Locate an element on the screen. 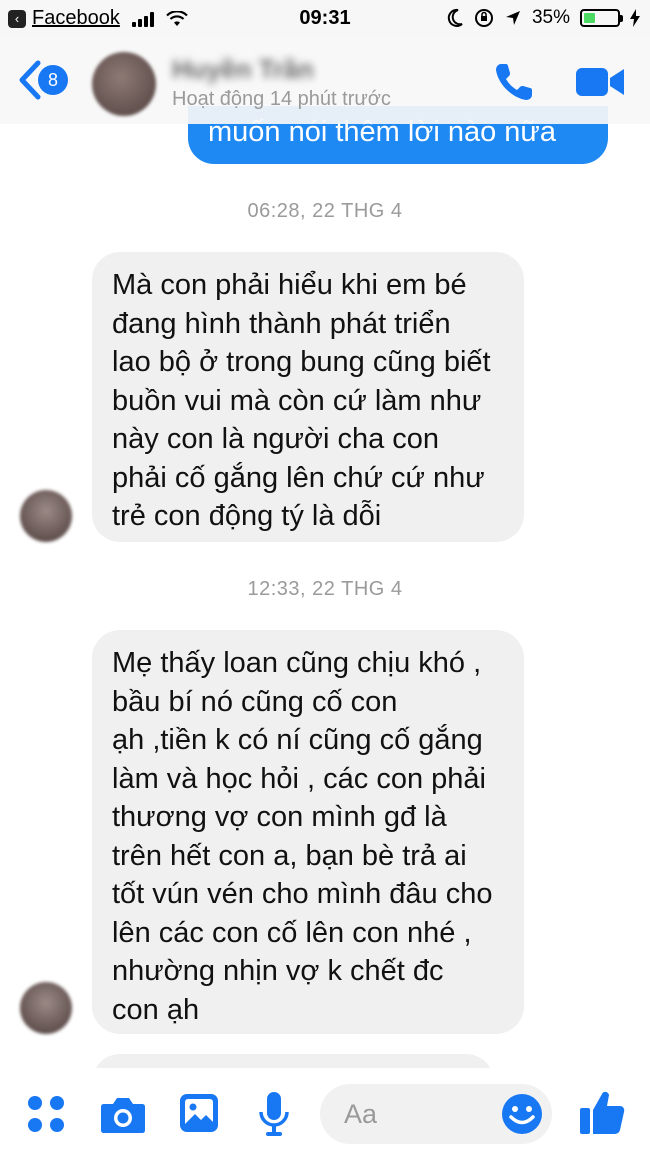 This screenshot has width=650, height=1158. message-text-line: làm và học hỏi , các con phải is located at coordinates (299, 778).